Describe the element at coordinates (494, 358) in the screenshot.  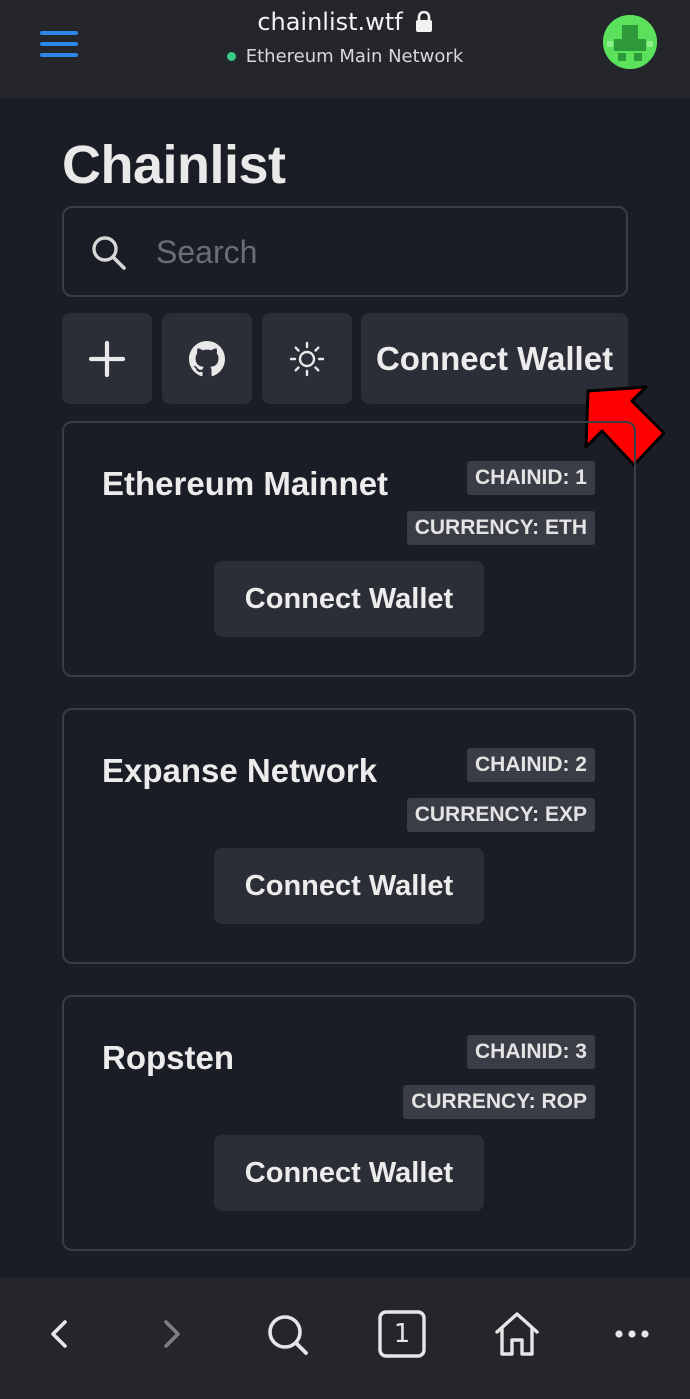
I see `connect-wallet-label: Connect Wallet` at that location.